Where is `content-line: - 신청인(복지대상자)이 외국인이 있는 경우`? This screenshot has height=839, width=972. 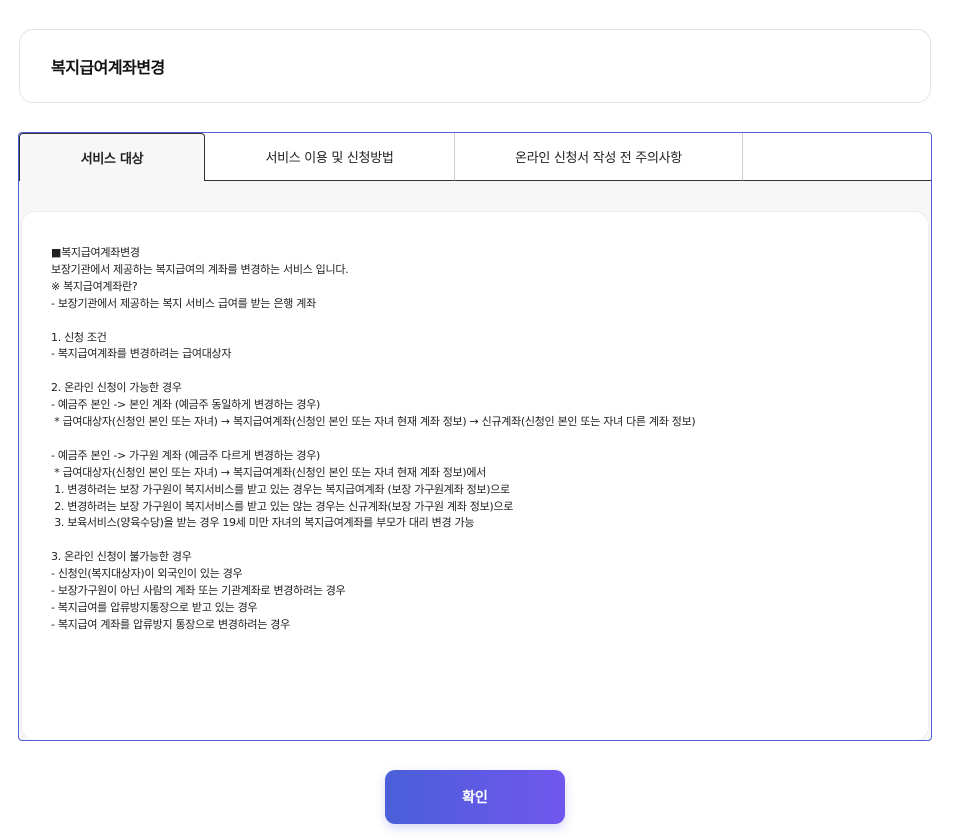
content-line: - 신청인(복지대상자)이 외국인이 있는 경우 is located at coordinates (147, 574).